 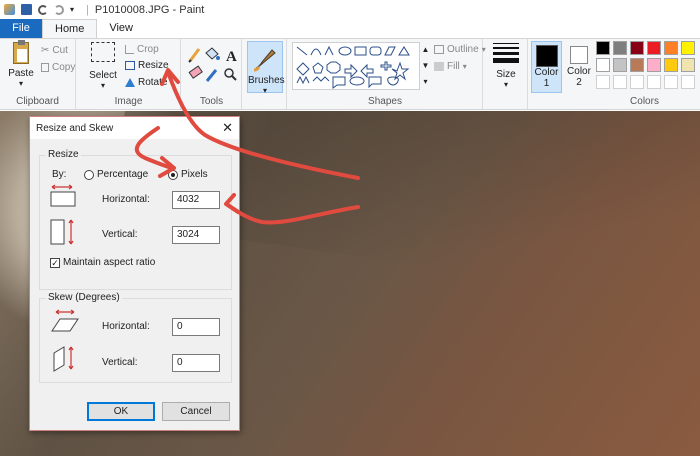 What do you see at coordinates (195, 72) in the screenshot?
I see `eraser-icon` at bounding box center [195, 72].